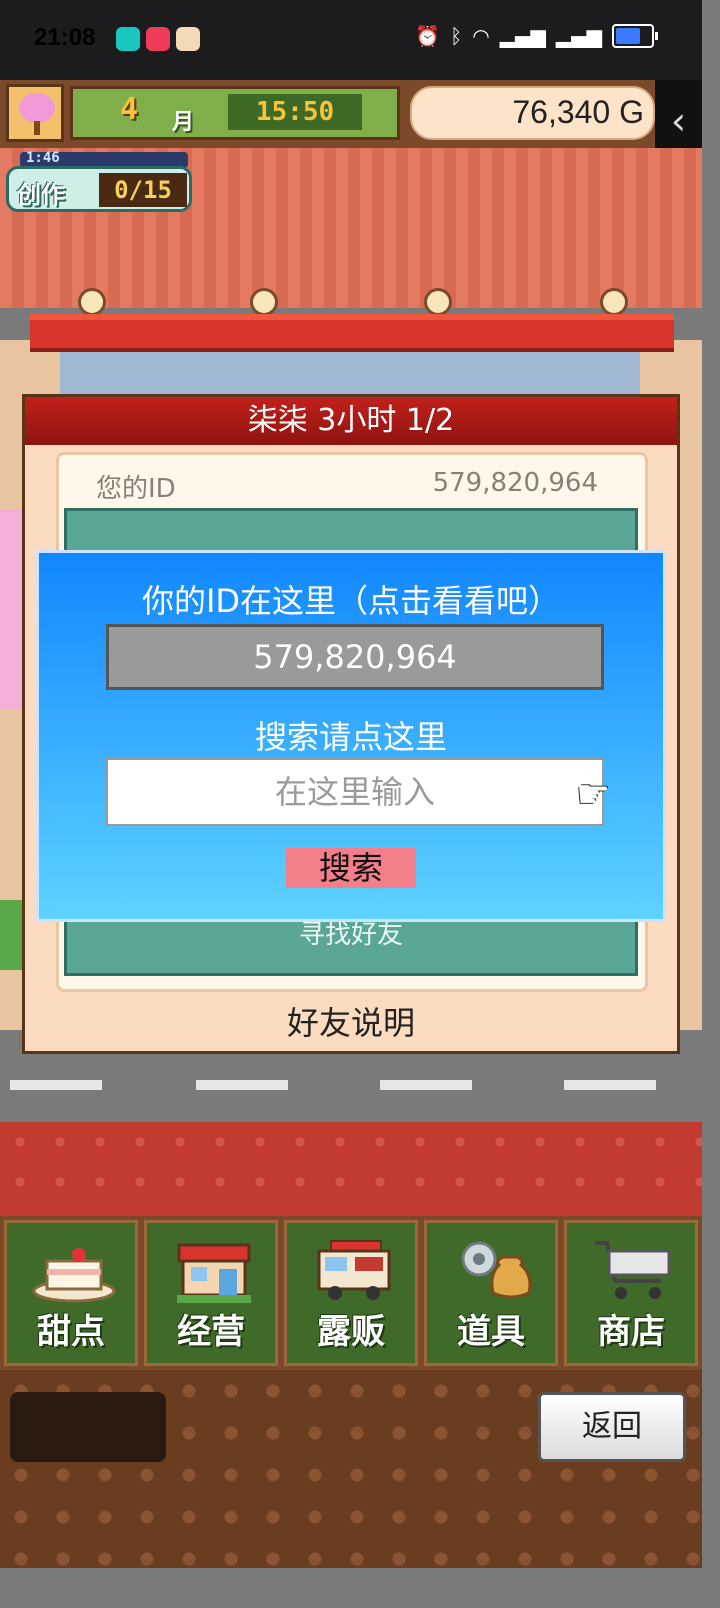 This screenshot has width=720, height=1608. I want to click on menu-items-button: 道具, so click(491, 1293).